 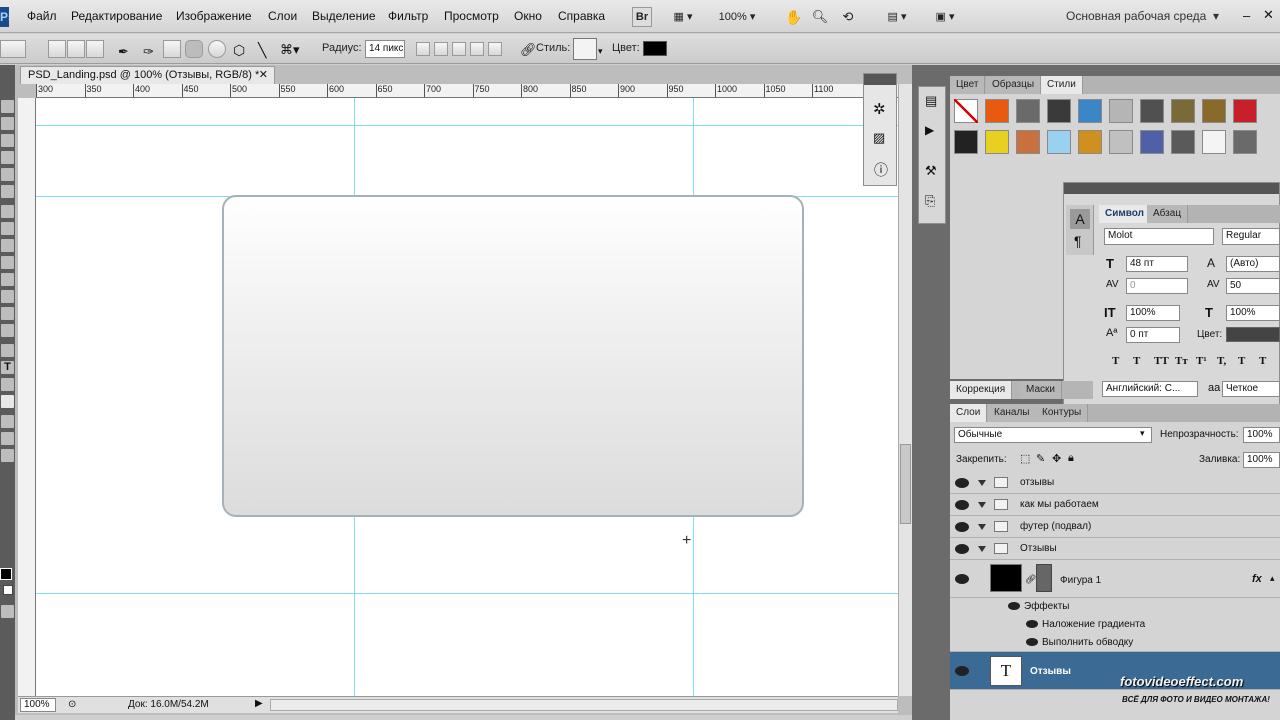 What do you see at coordinates (7, 296) in the screenshot?
I see `gradient-tool-icon` at bounding box center [7, 296].